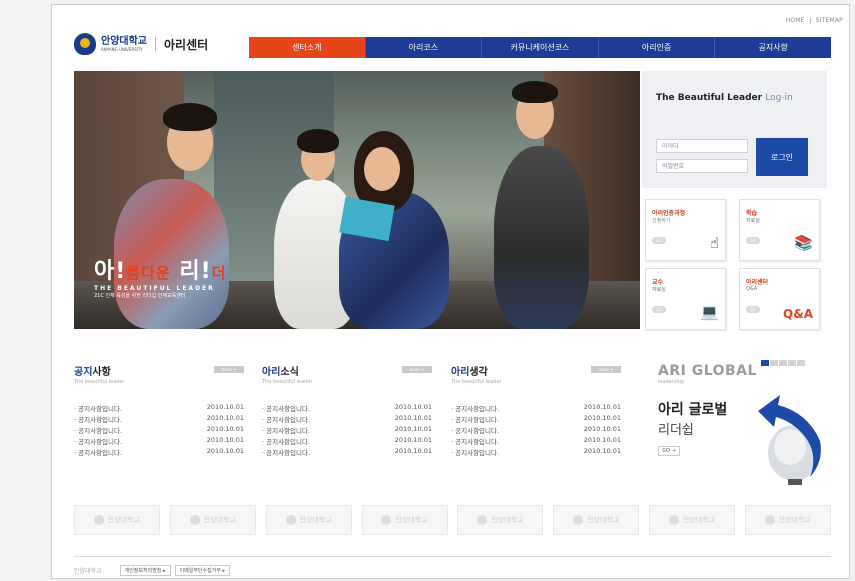  What do you see at coordinates (154, 288) in the screenshot?
I see `hero-english-slogan: THE BEAUTIFUL LEADER` at bounding box center [154, 288].